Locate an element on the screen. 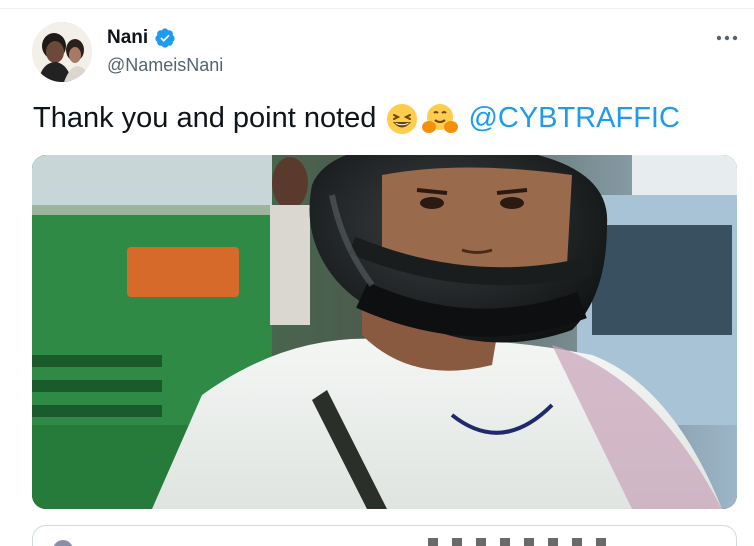 The height and width of the screenshot is (546, 754). hugging-face-icon is located at coordinates (440, 119).